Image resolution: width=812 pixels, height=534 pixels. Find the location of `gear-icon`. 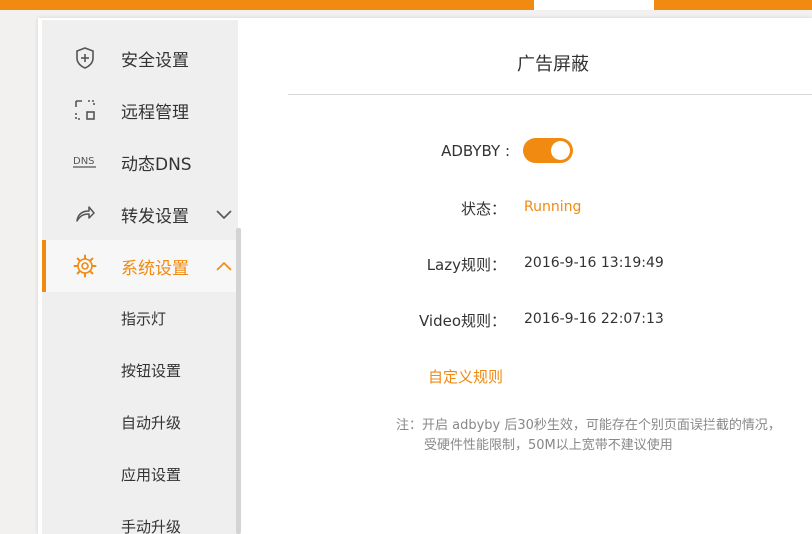

gear-icon is located at coordinates (85, 266).